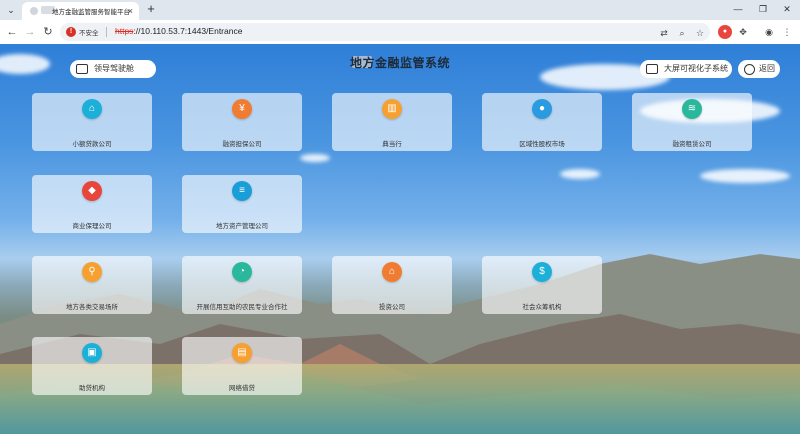 This screenshot has width=800, height=434. Describe the element at coordinates (242, 191) in the screenshot. I see `asset-icon: ≡` at that location.